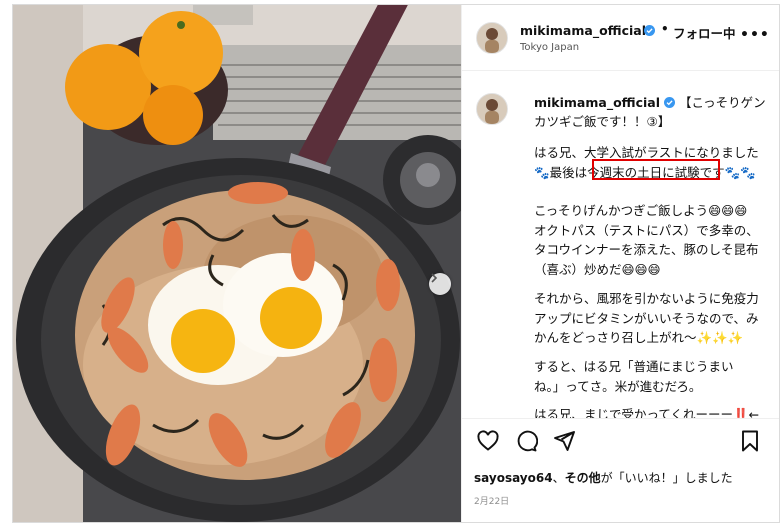 The height and width of the screenshot is (523, 780). Describe the element at coordinates (488, 441) in the screenshot. I see `heart-icon` at that location.